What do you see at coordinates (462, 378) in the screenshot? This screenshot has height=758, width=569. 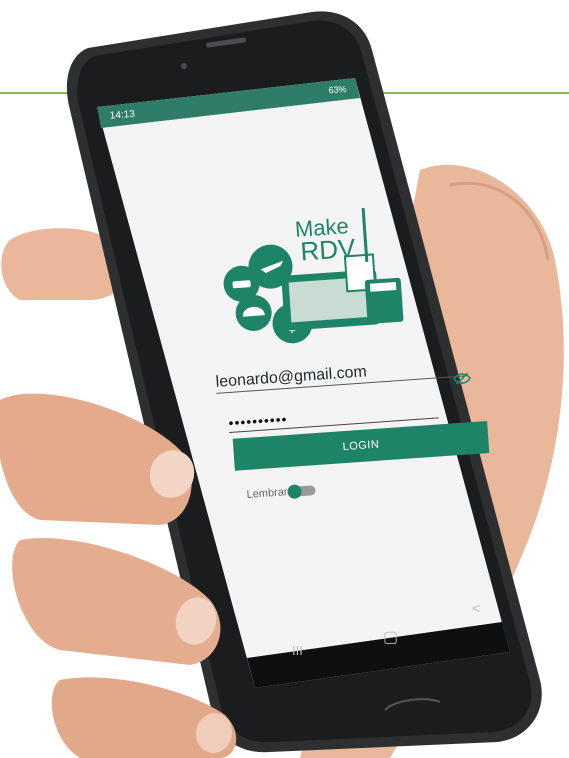 I see `eye-off-icon` at bounding box center [462, 378].